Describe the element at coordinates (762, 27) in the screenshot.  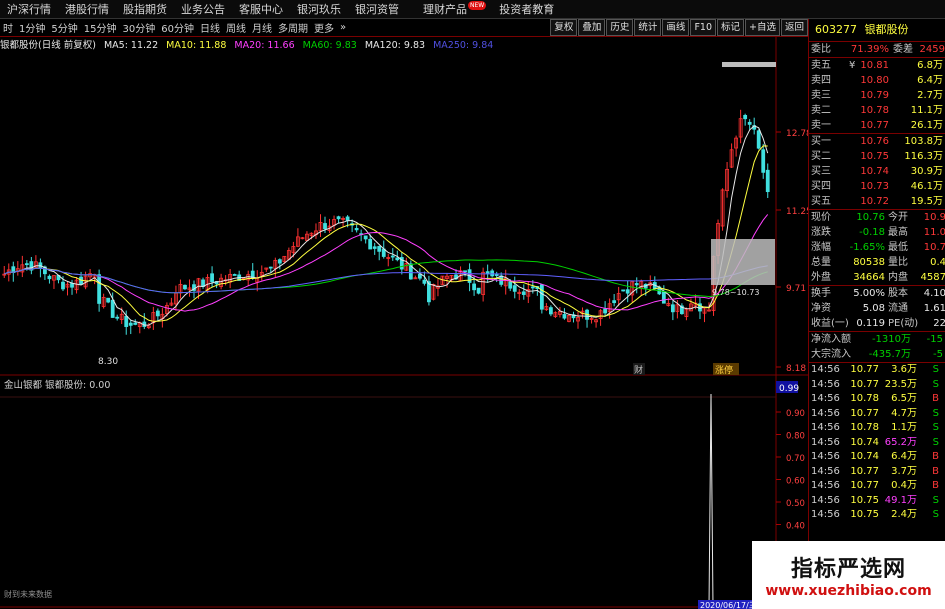
I see `tool-button: +自选` at that location.